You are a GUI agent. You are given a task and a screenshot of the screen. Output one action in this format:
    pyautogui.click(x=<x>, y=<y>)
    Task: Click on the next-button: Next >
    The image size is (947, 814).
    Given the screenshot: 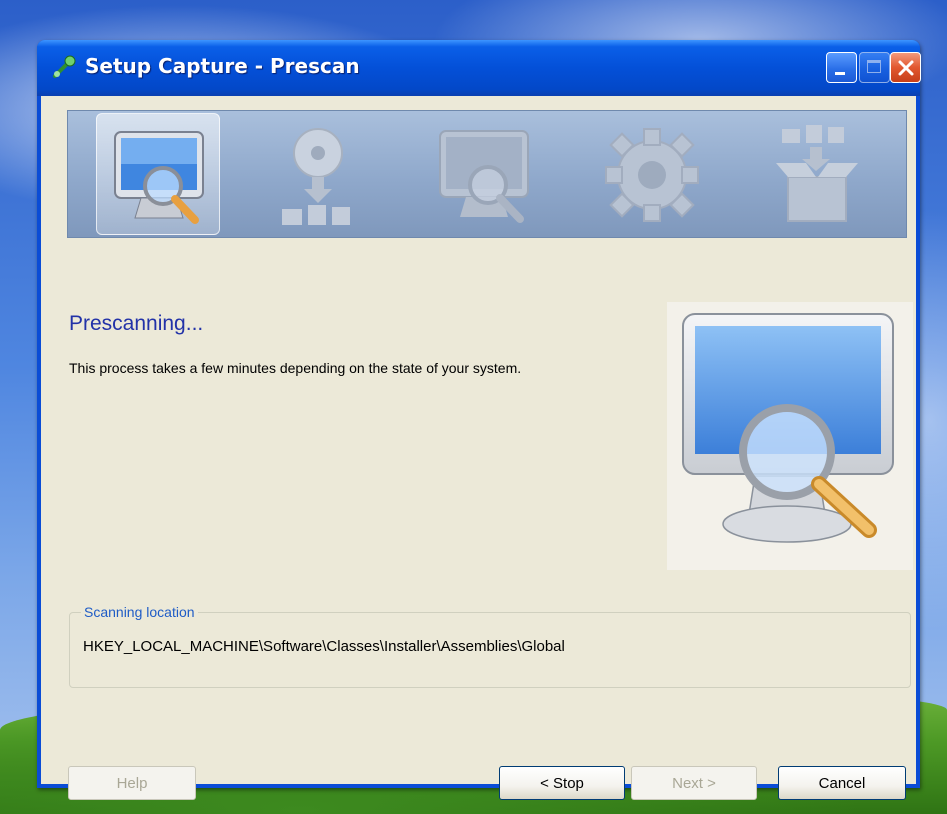 What is the action you would take?
    pyautogui.click(x=694, y=783)
    